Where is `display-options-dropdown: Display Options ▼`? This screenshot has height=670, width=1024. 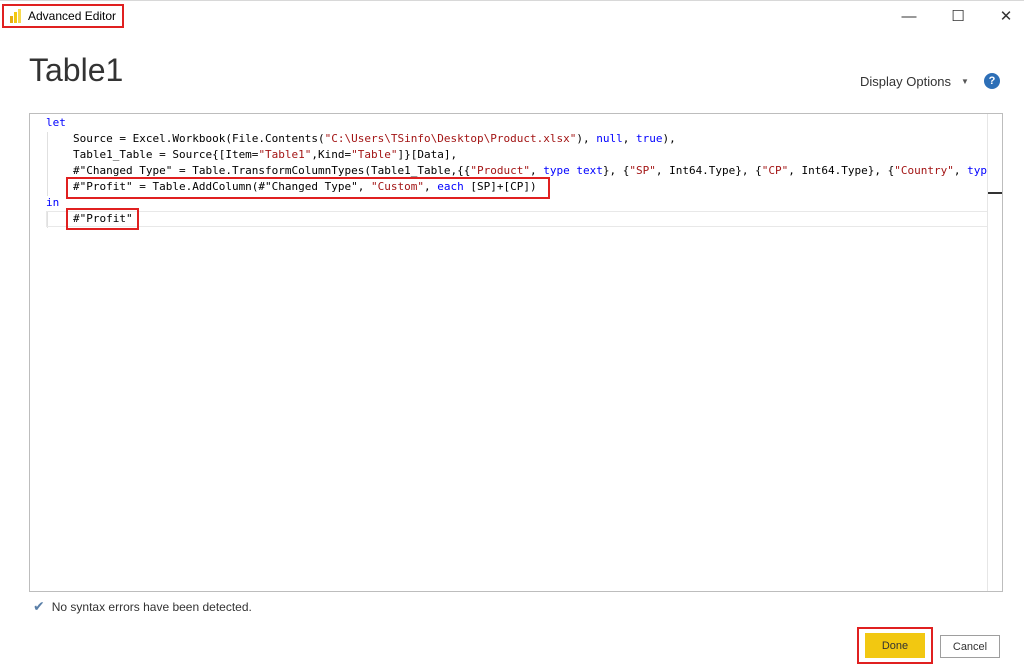 display-options-dropdown: Display Options ▼ is located at coordinates (914, 81).